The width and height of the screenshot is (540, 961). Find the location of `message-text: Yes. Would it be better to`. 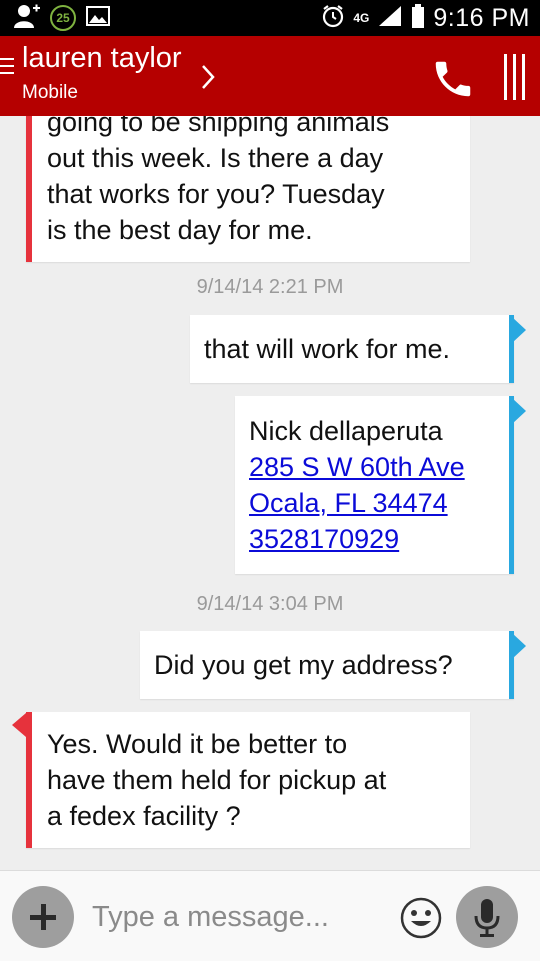

message-text: Yes. Would it be better to is located at coordinates (197, 744).